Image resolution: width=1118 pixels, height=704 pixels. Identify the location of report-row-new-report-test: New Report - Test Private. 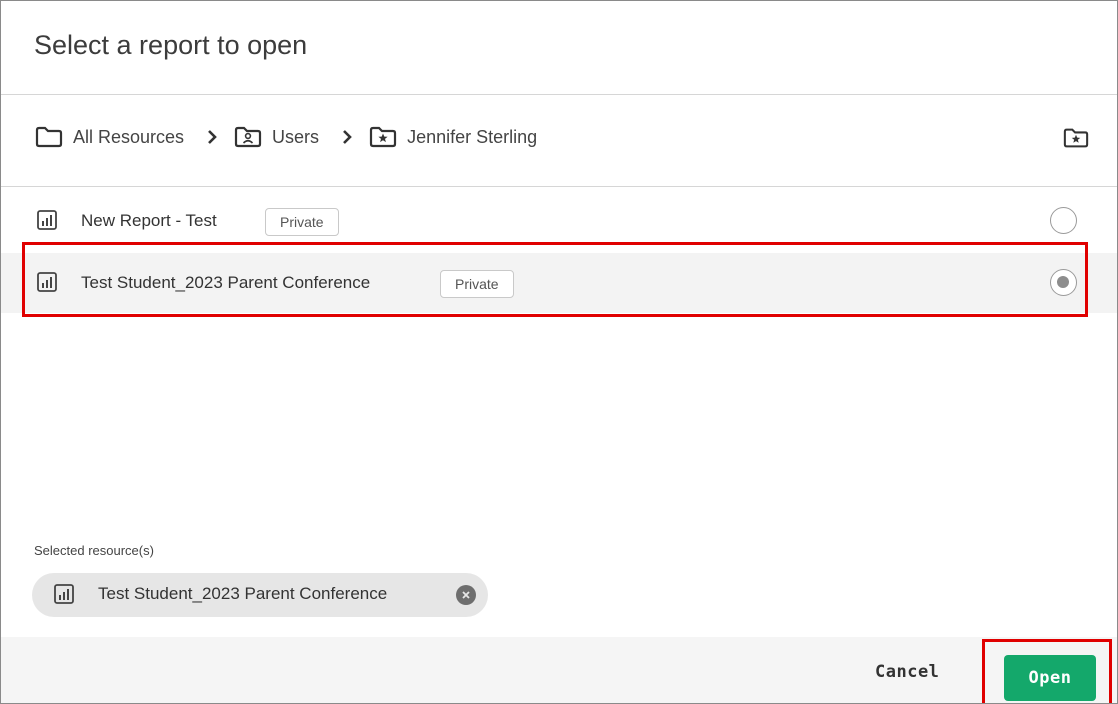
(559, 221).